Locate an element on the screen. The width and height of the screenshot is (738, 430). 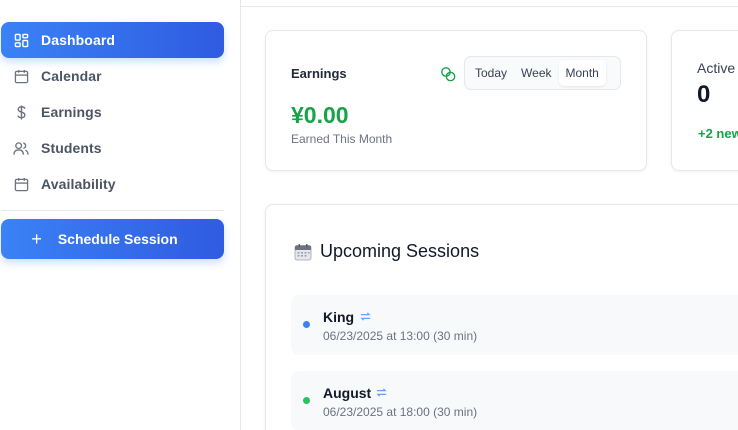
active-students-count: 0 is located at coordinates (704, 94).